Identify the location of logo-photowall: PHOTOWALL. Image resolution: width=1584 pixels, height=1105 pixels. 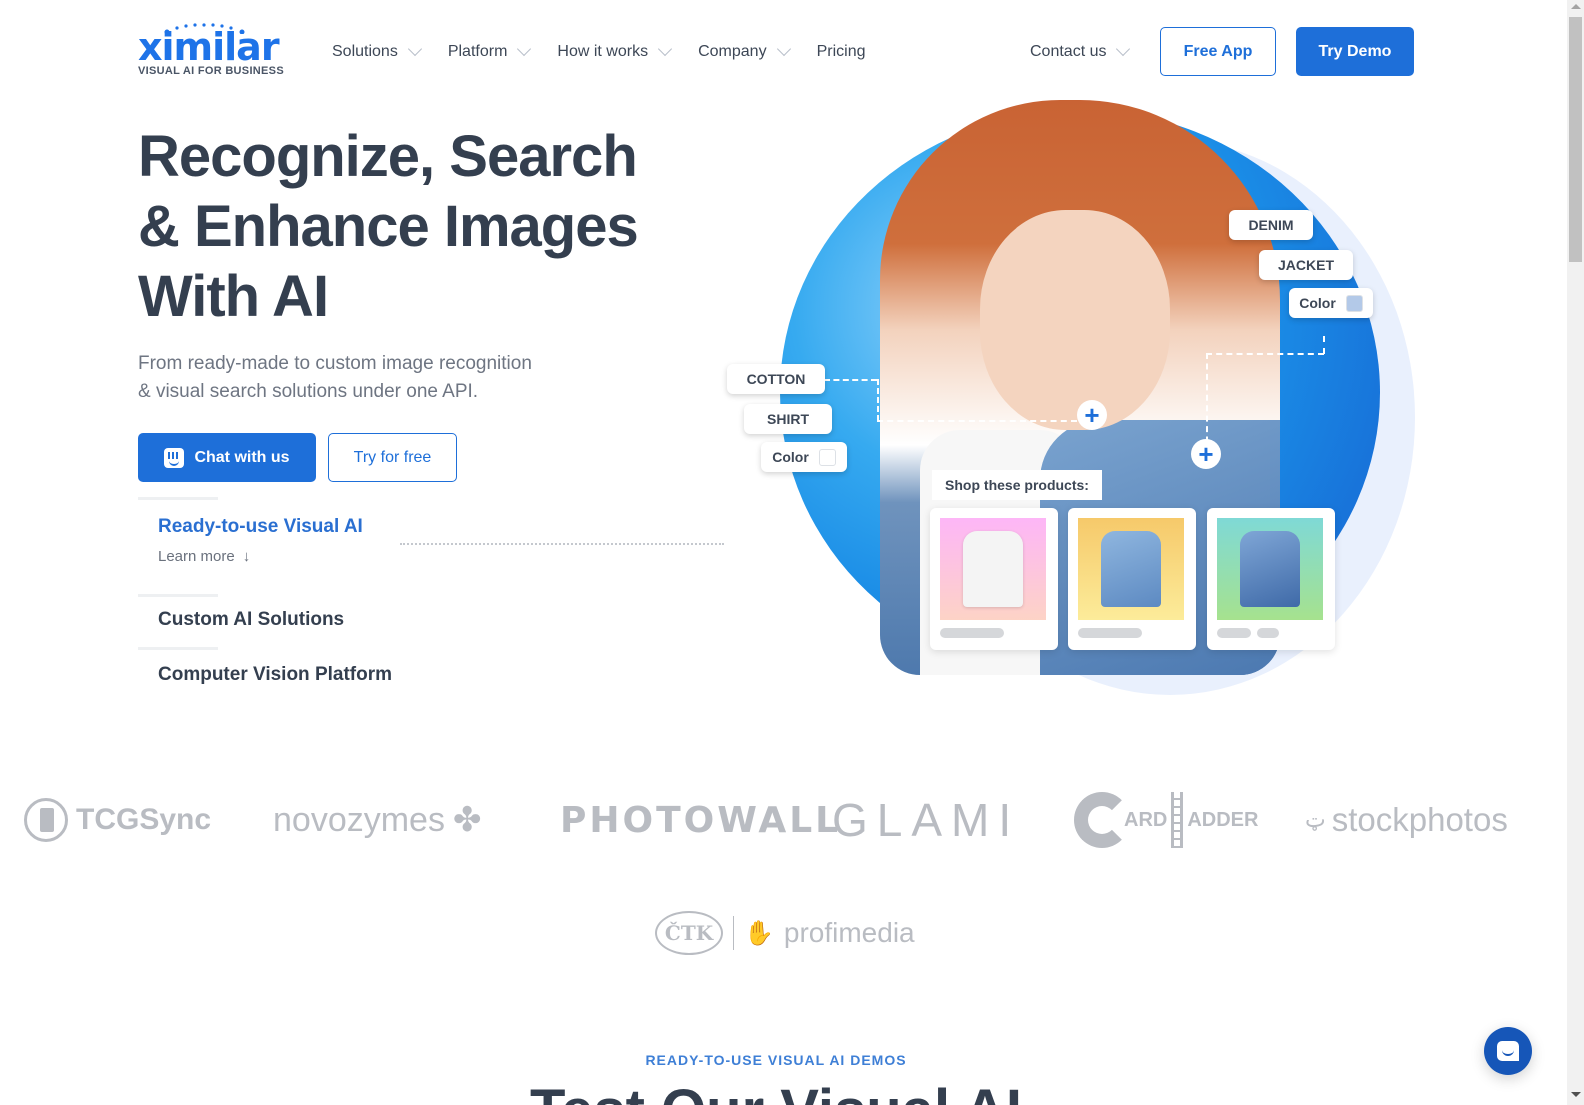
(701, 820).